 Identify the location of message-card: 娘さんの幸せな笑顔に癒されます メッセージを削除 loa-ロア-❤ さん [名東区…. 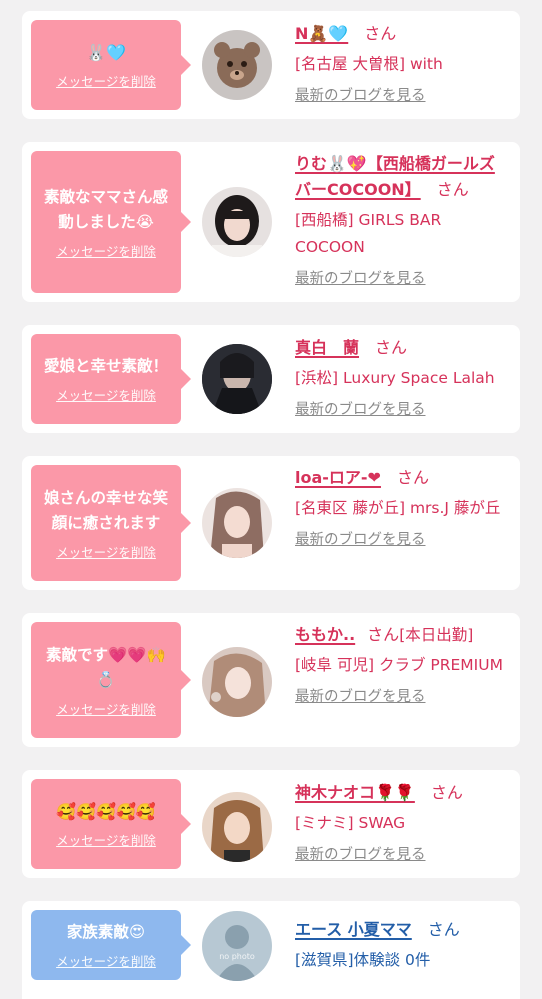
(271, 523).